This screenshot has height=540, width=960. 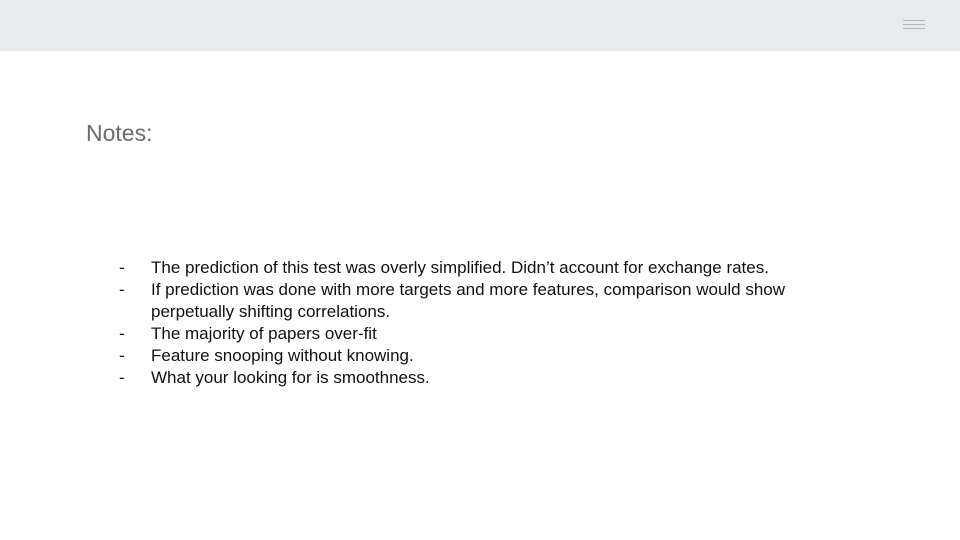 What do you see at coordinates (489, 356) in the screenshot?
I see `list-item: - Feature snooping without knowing.` at bounding box center [489, 356].